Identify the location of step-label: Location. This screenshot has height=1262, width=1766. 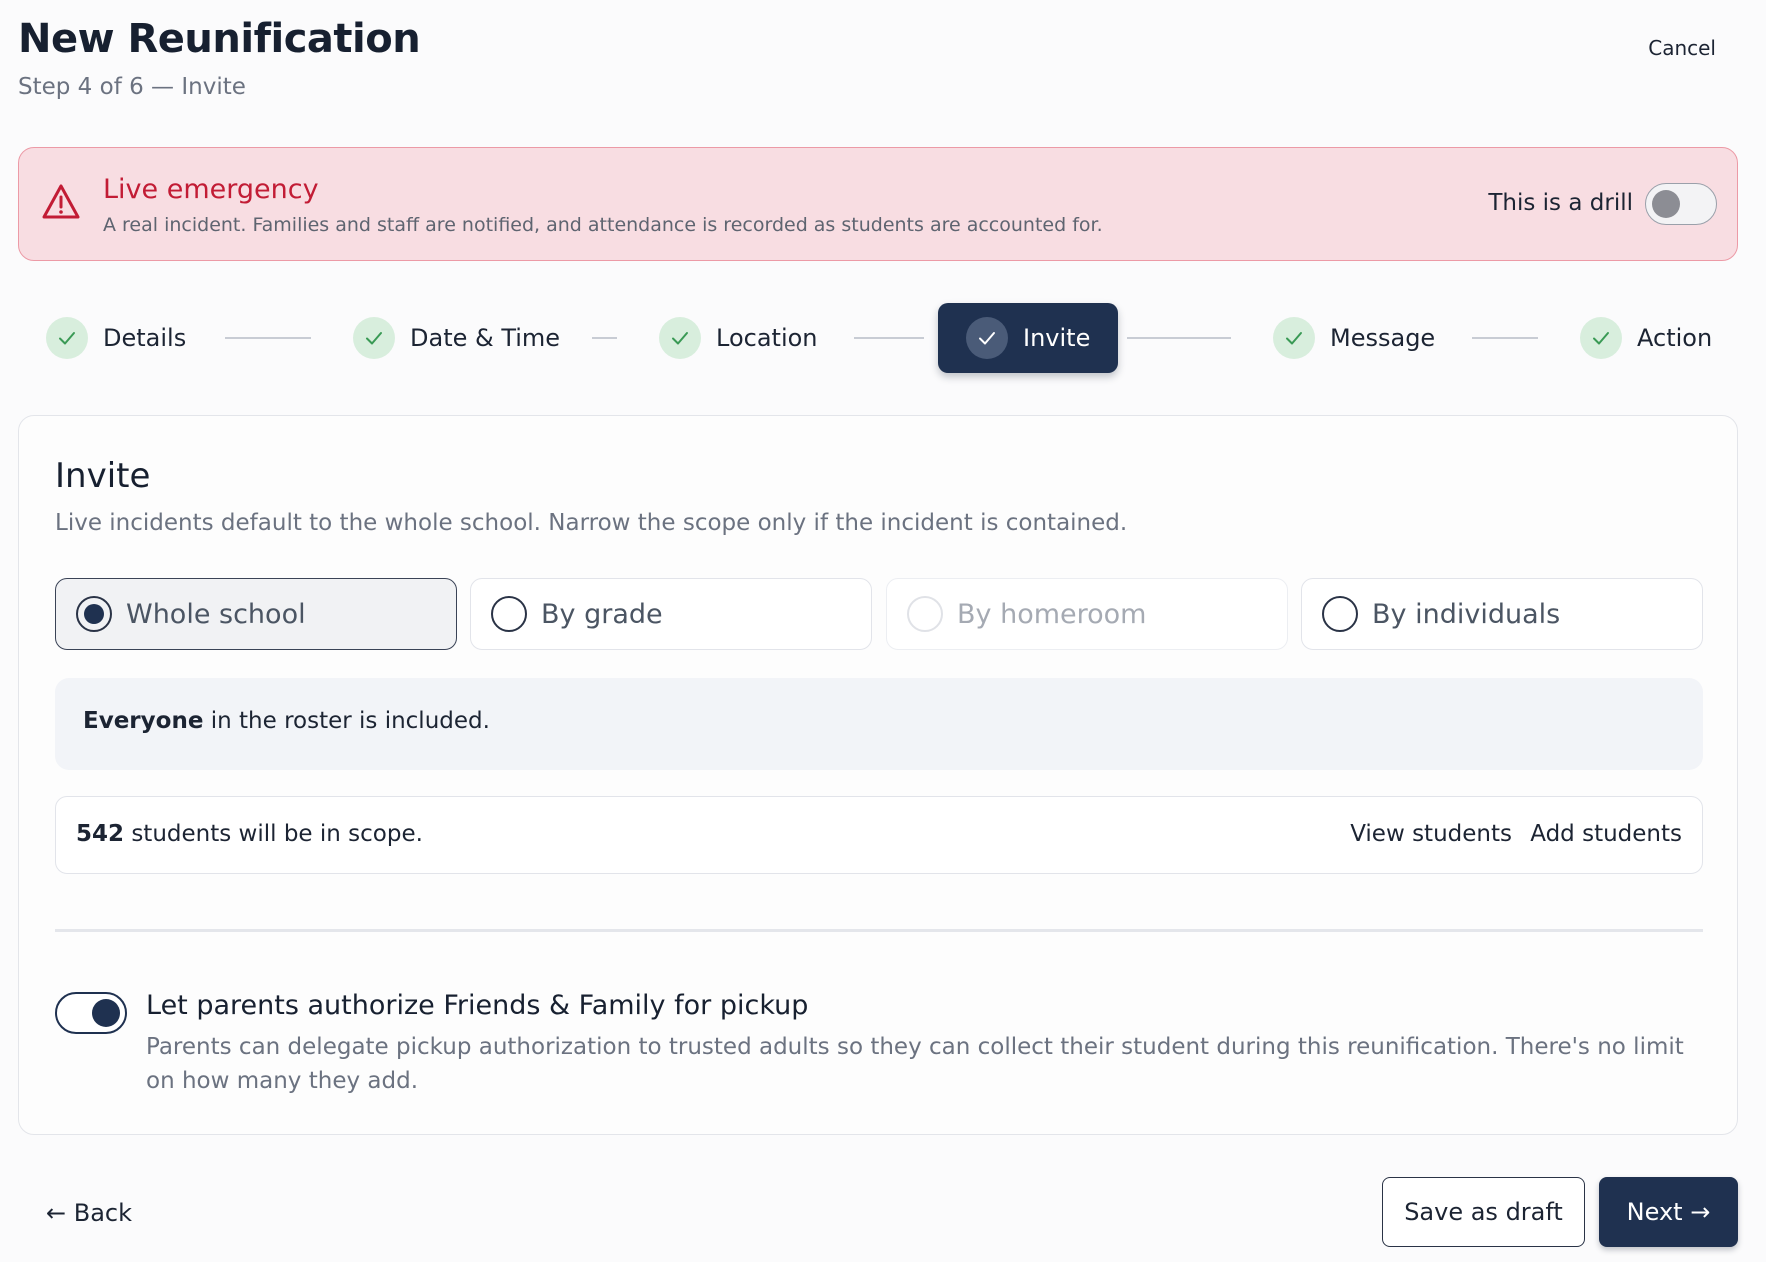
(767, 338).